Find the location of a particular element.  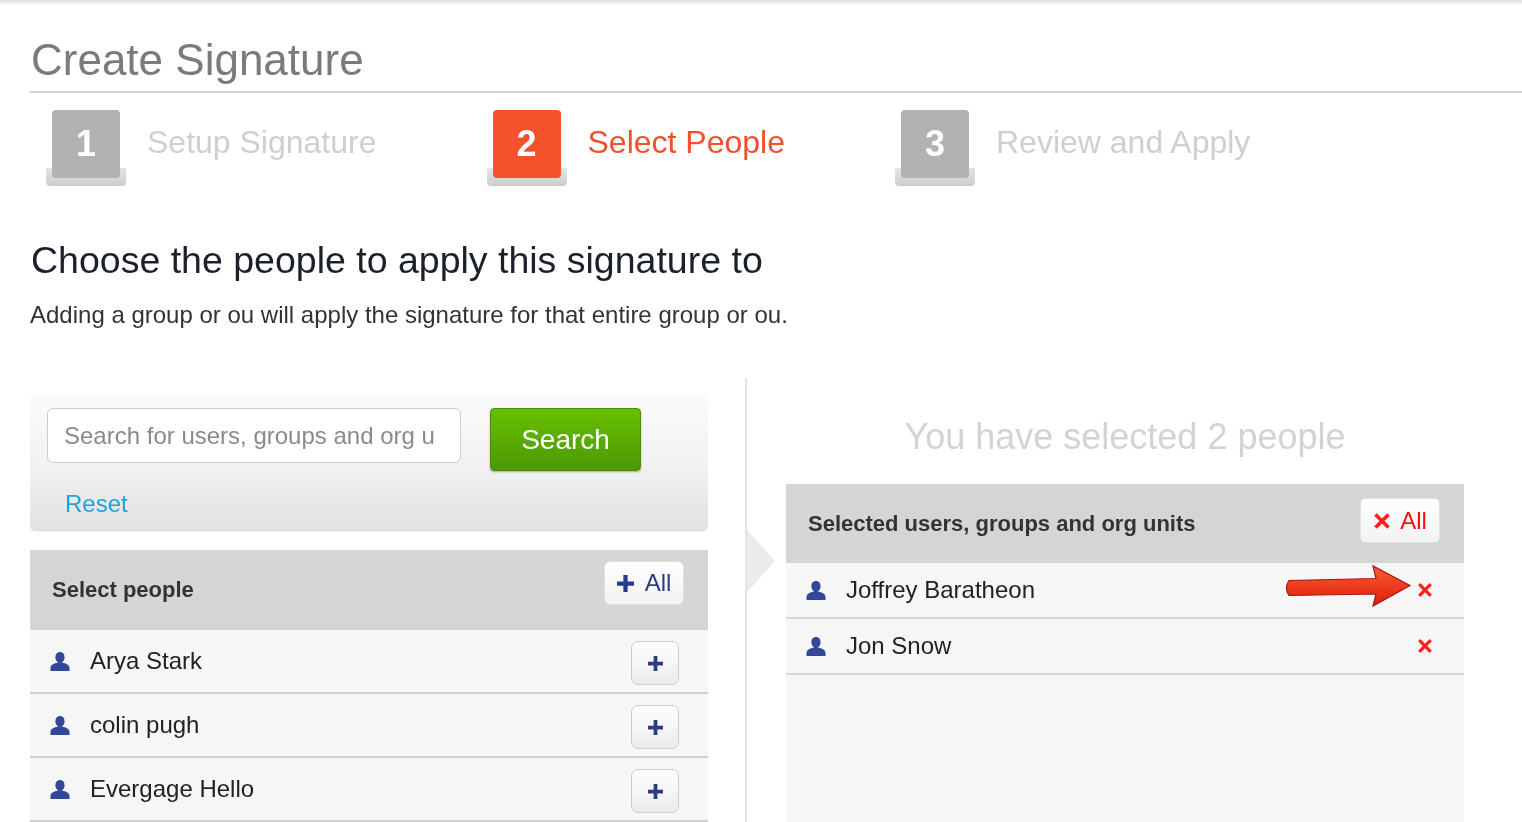

step-label: Select People is located at coordinates (686, 142).